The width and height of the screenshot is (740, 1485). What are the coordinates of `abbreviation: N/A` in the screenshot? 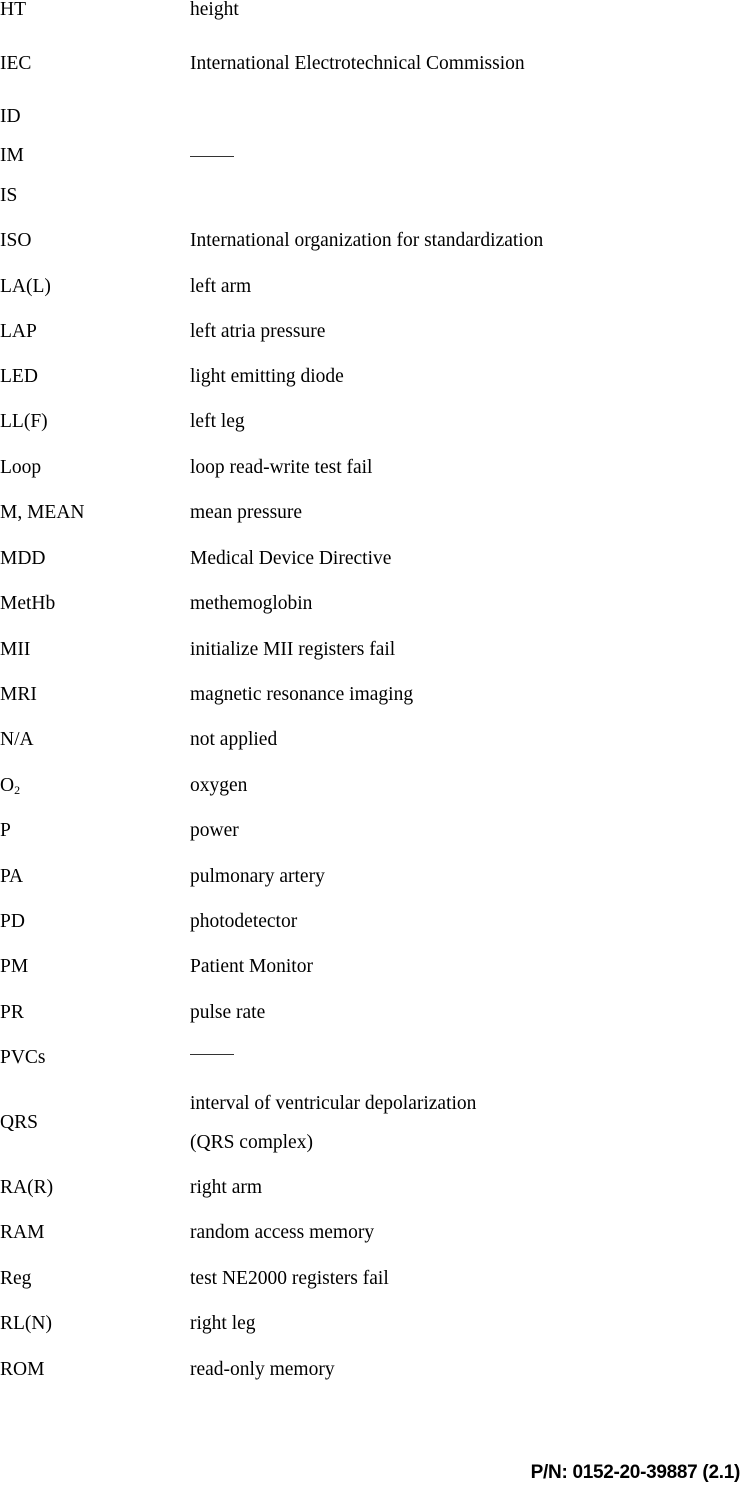 It's located at (17, 739).